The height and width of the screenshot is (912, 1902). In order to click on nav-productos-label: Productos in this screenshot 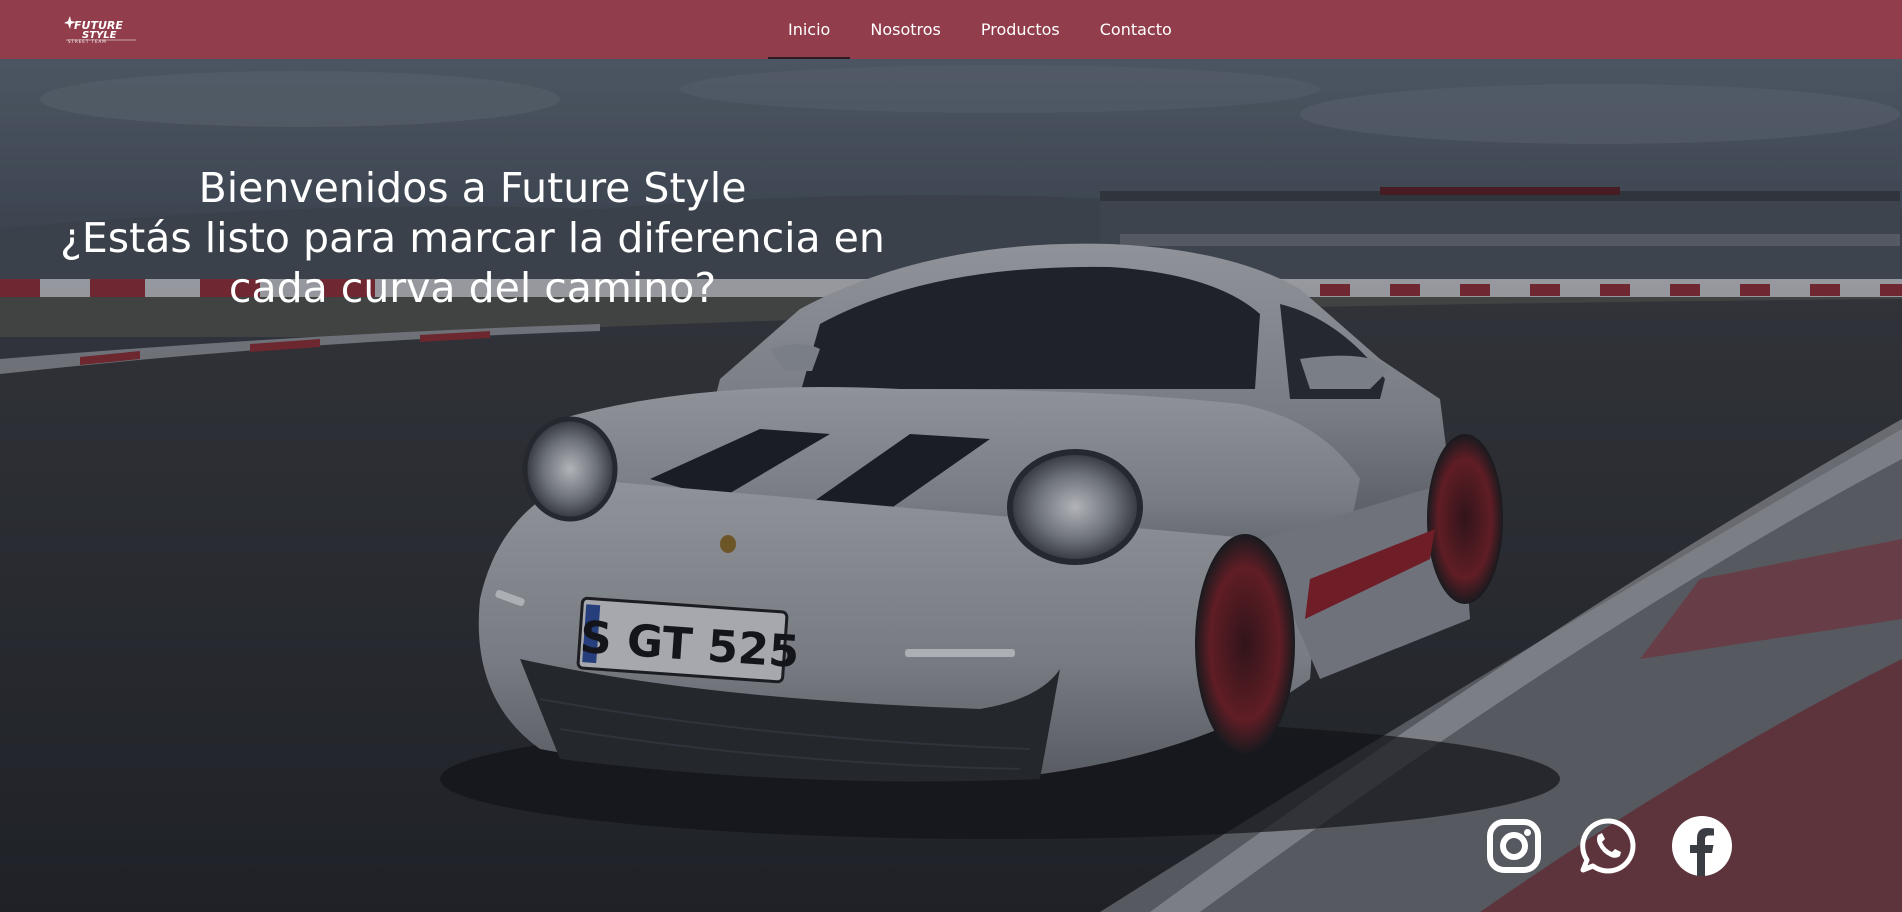, I will do `click(1020, 29)`.